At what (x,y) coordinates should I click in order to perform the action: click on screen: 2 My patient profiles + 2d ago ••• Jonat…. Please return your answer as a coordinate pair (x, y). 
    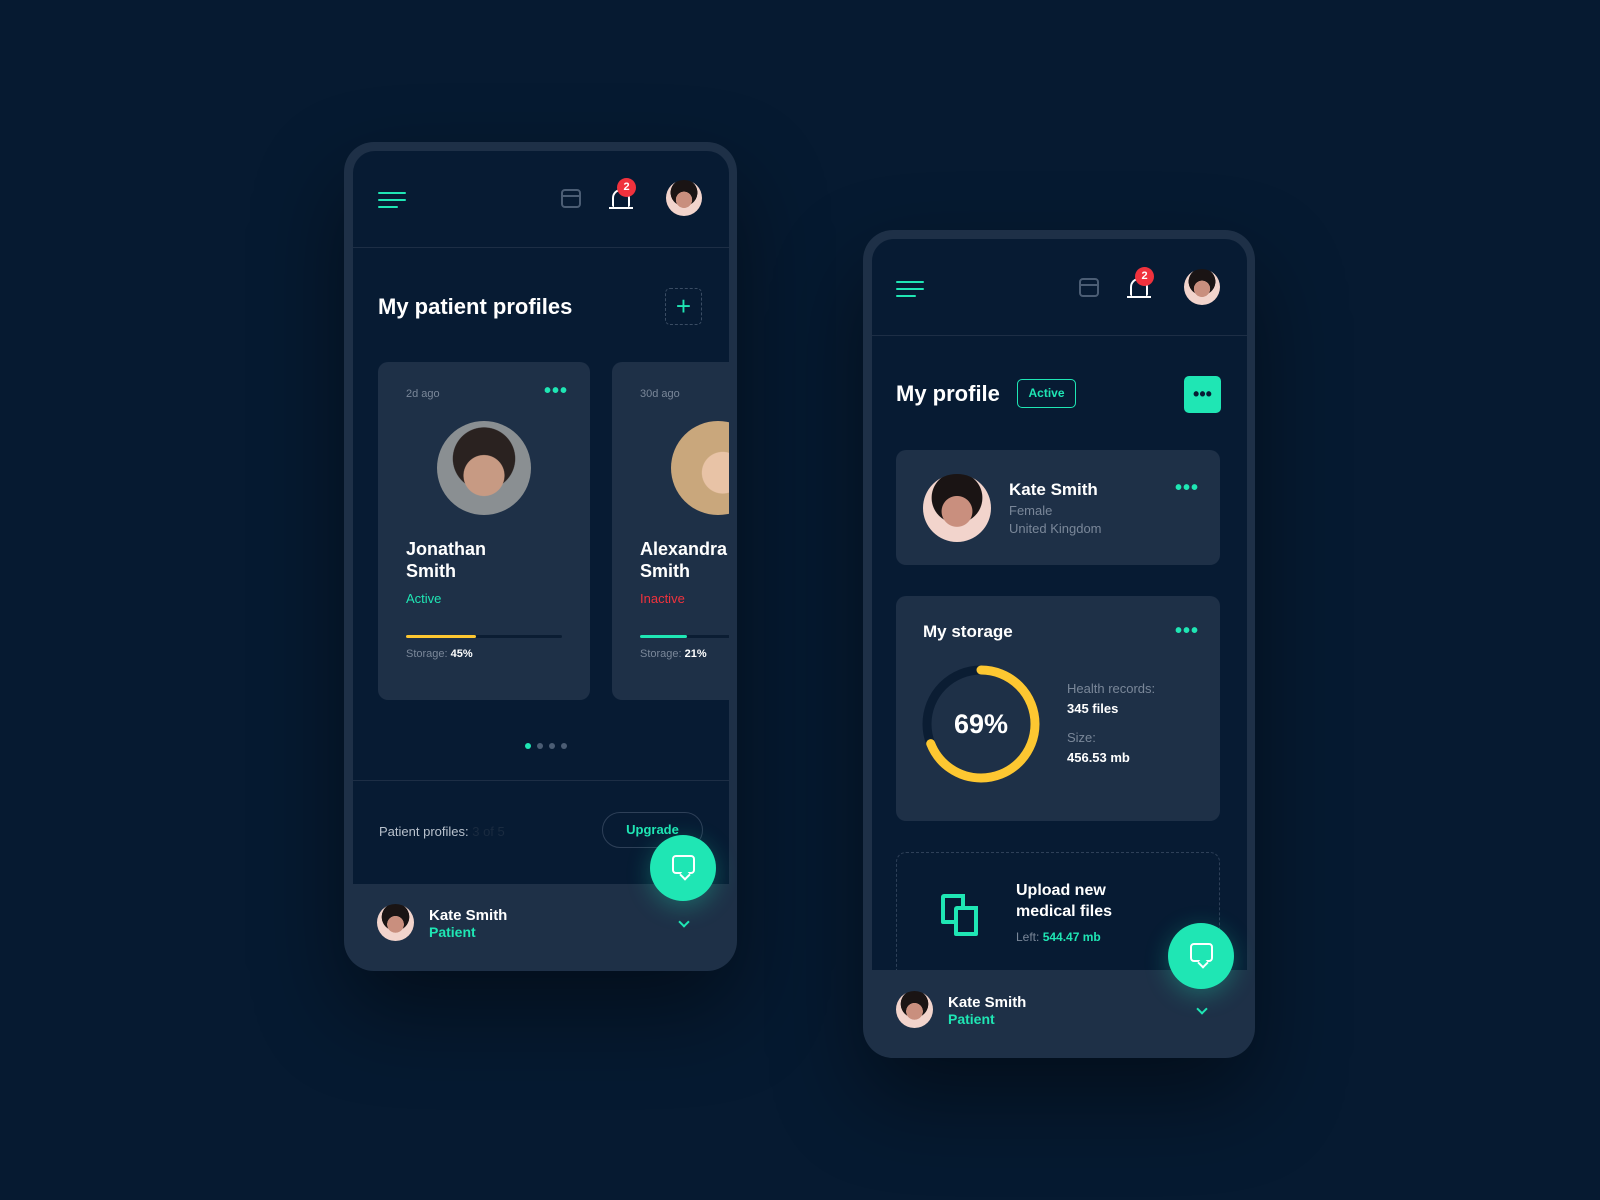
    Looking at the image, I should click on (541, 517).